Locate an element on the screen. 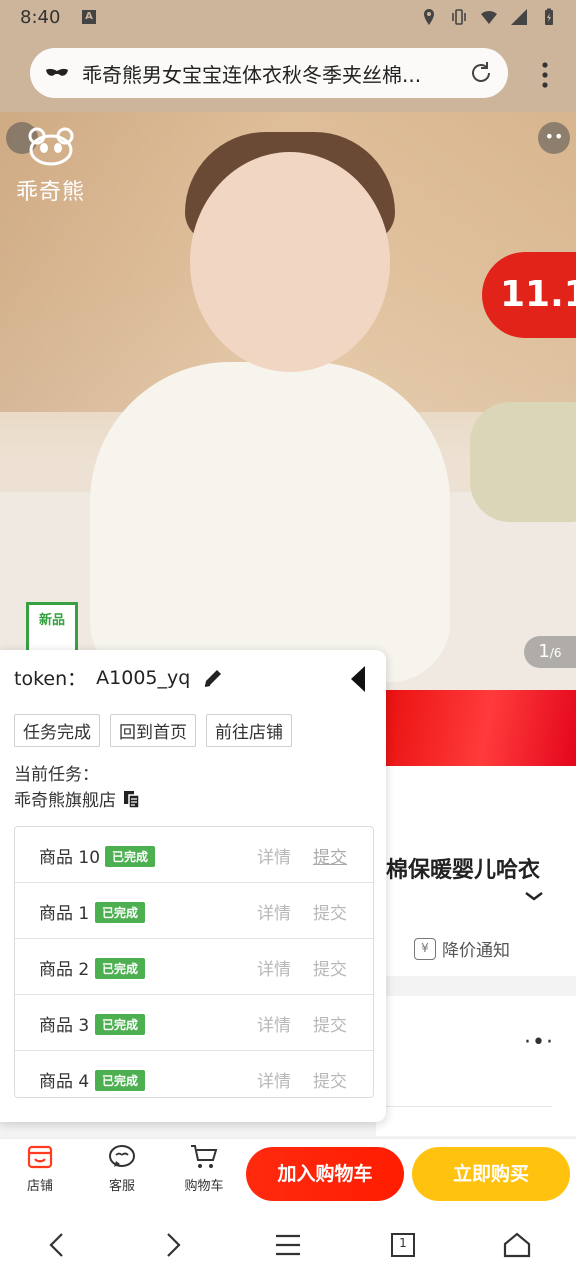 The height and width of the screenshot is (1280, 576). signal-icon is located at coordinates (519, 17).